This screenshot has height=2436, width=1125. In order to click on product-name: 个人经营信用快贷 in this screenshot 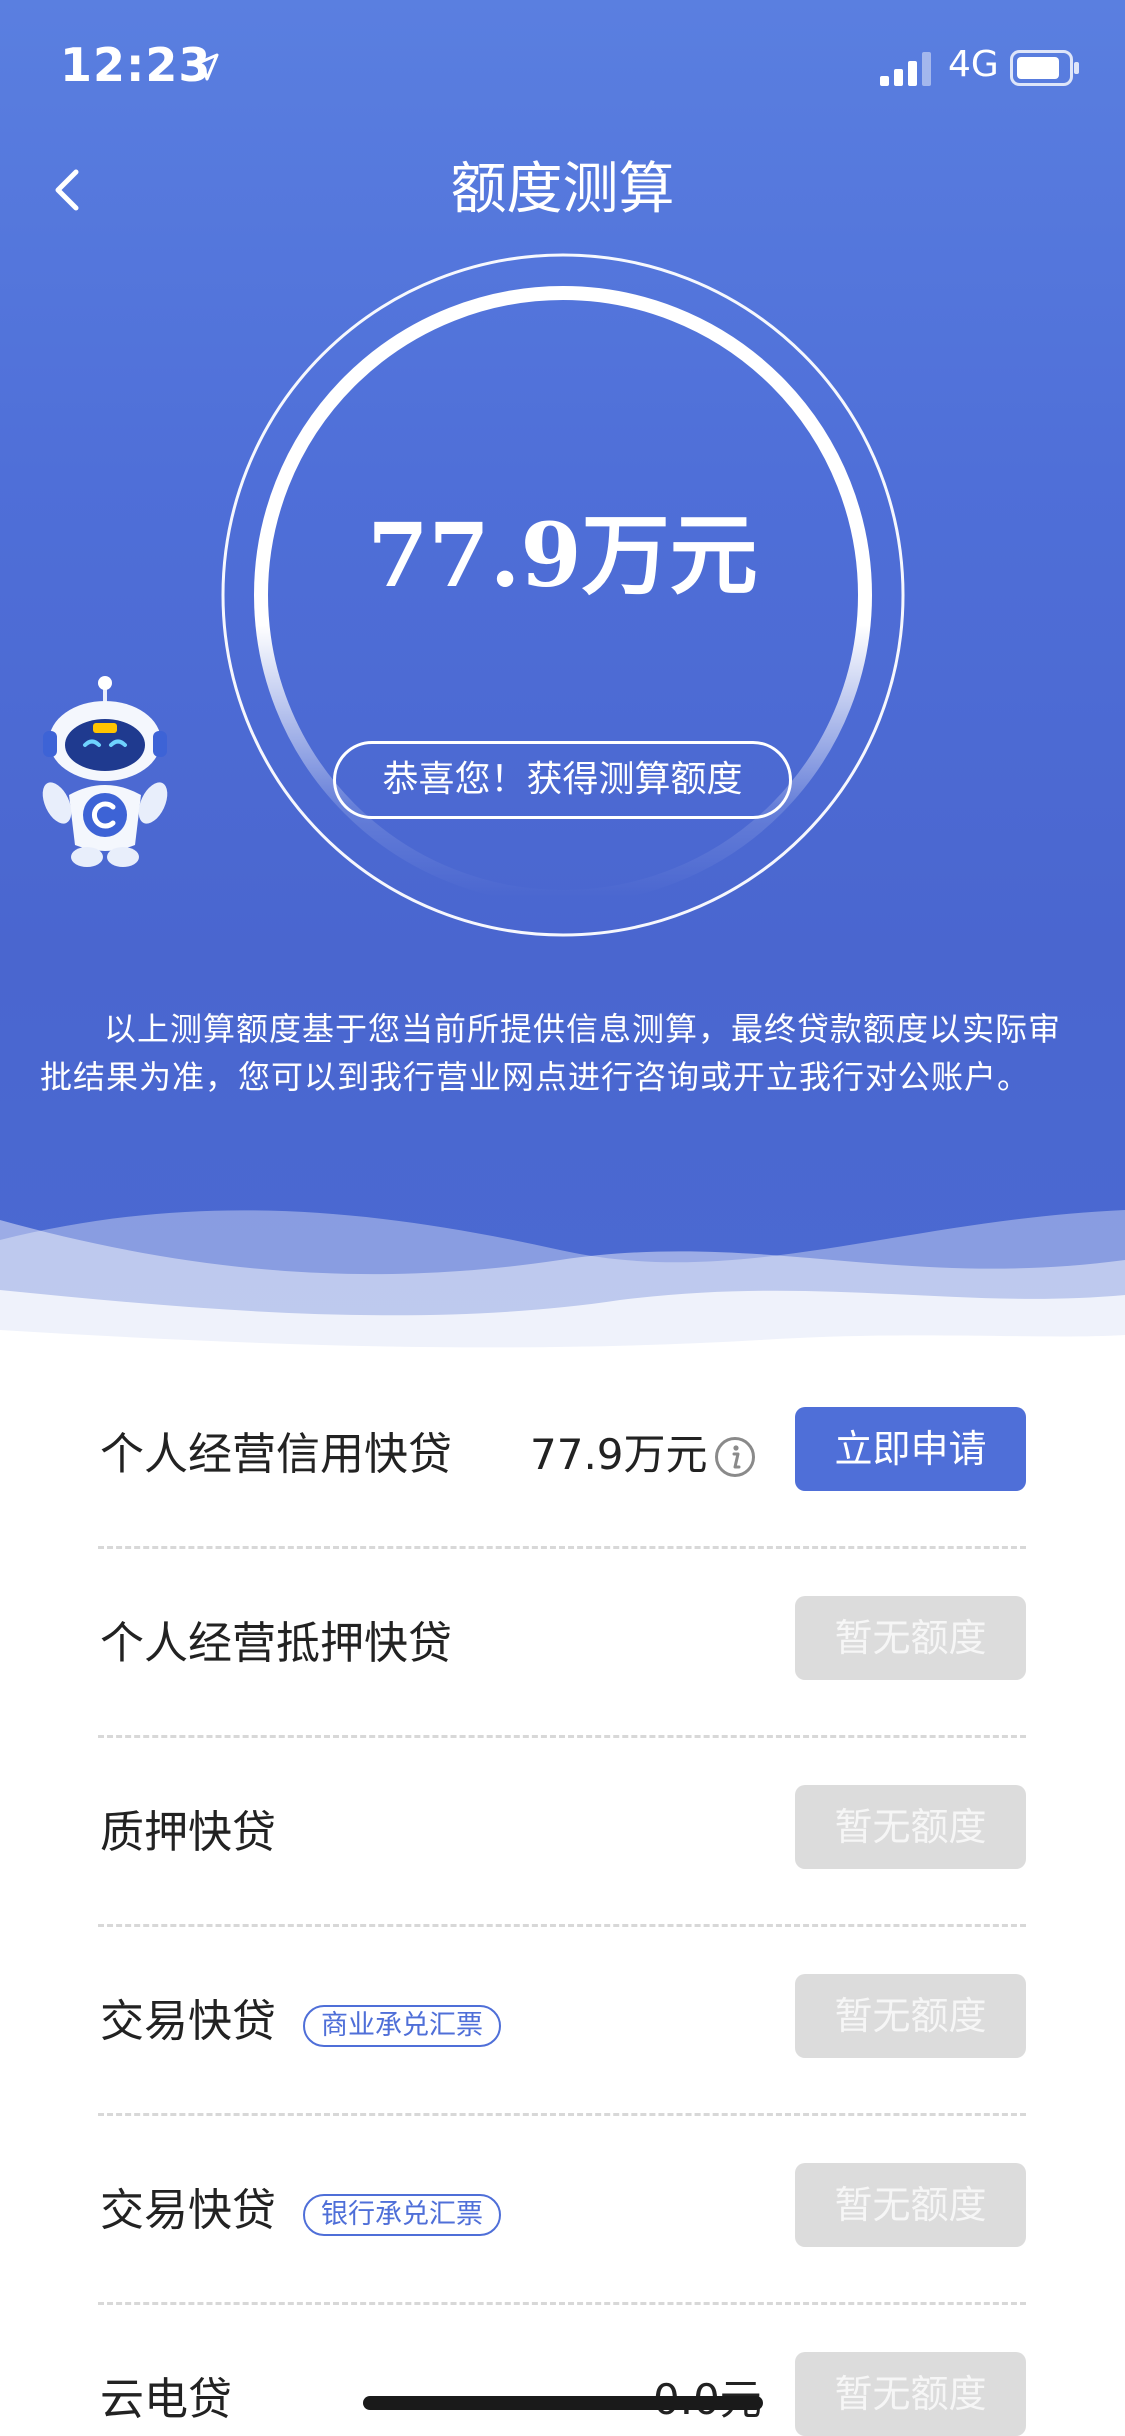, I will do `click(276, 1454)`.